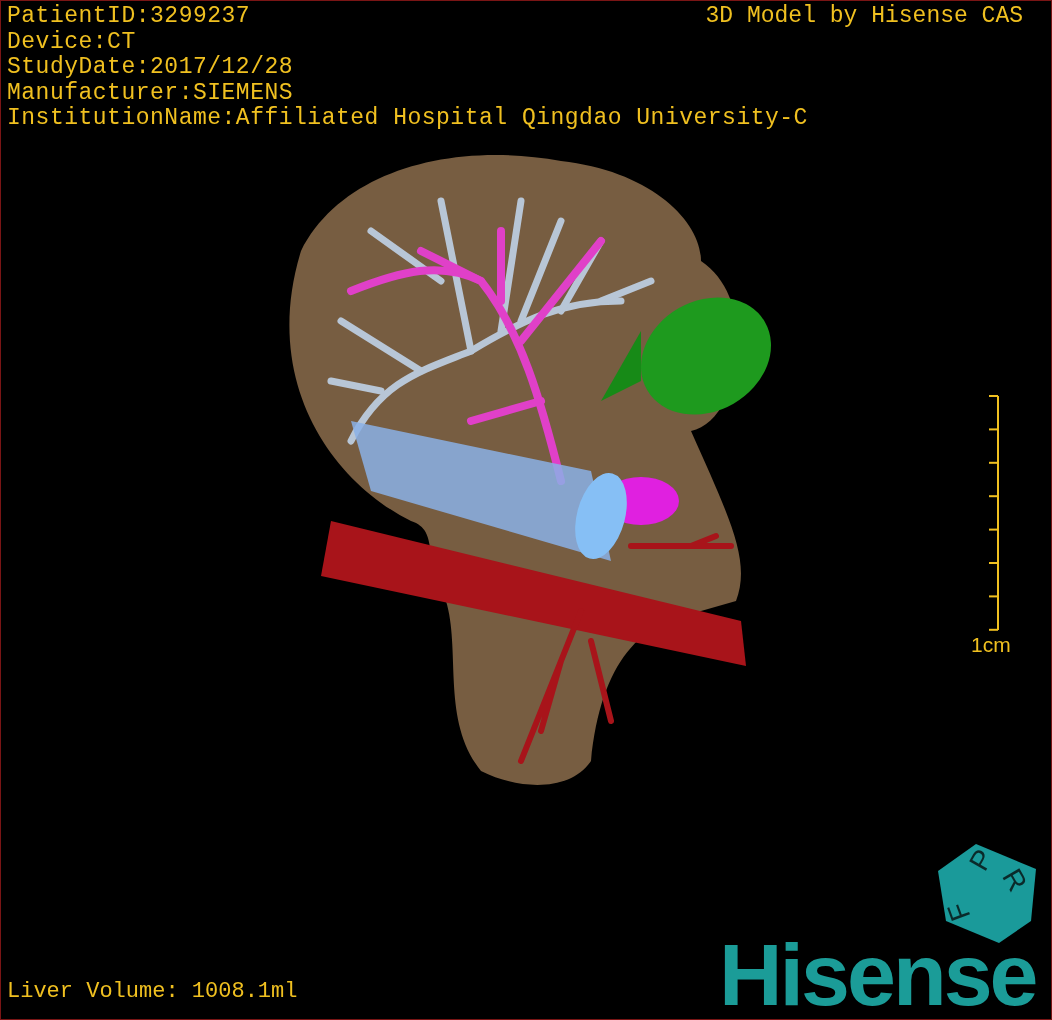 The width and height of the screenshot is (1052, 1020). I want to click on patient-info-text: InstitutionName:Affiliated Hospital Qingdao University-C, so click(407, 119).